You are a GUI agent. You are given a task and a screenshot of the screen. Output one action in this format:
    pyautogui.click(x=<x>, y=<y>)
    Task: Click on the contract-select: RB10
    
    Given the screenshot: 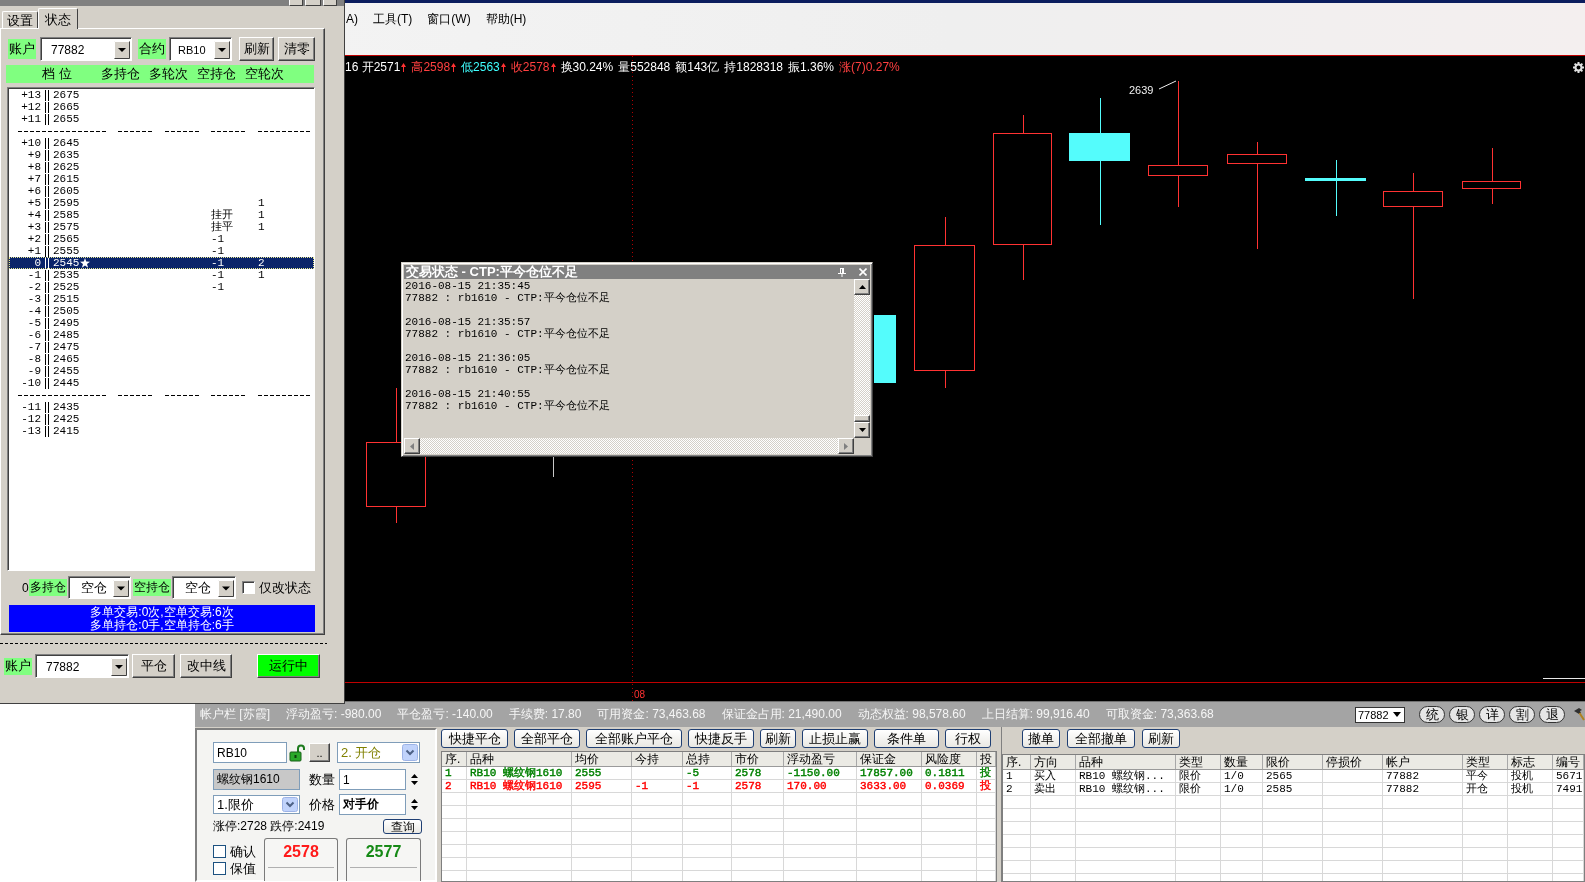 What is the action you would take?
    pyautogui.click(x=200, y=49)
    